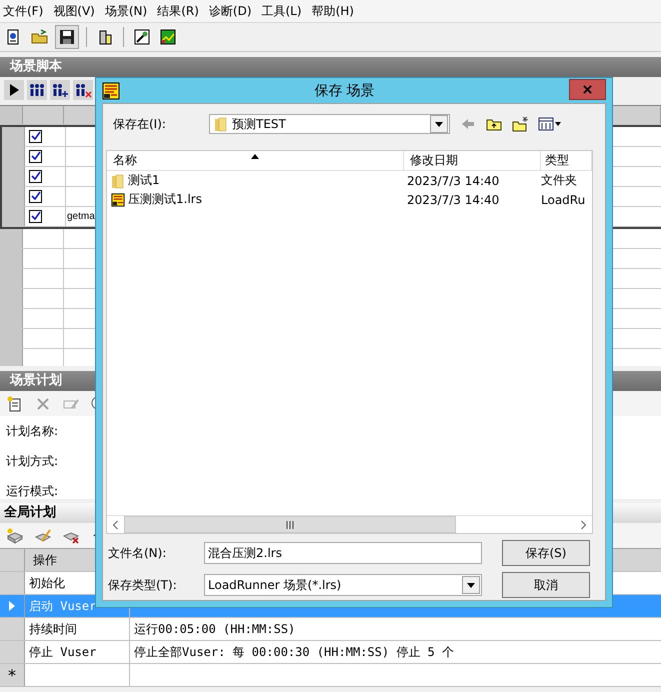  Describe the element at coordinates (77, 629) in the screenshot. I see `table-cell: 持续时间` at that location.